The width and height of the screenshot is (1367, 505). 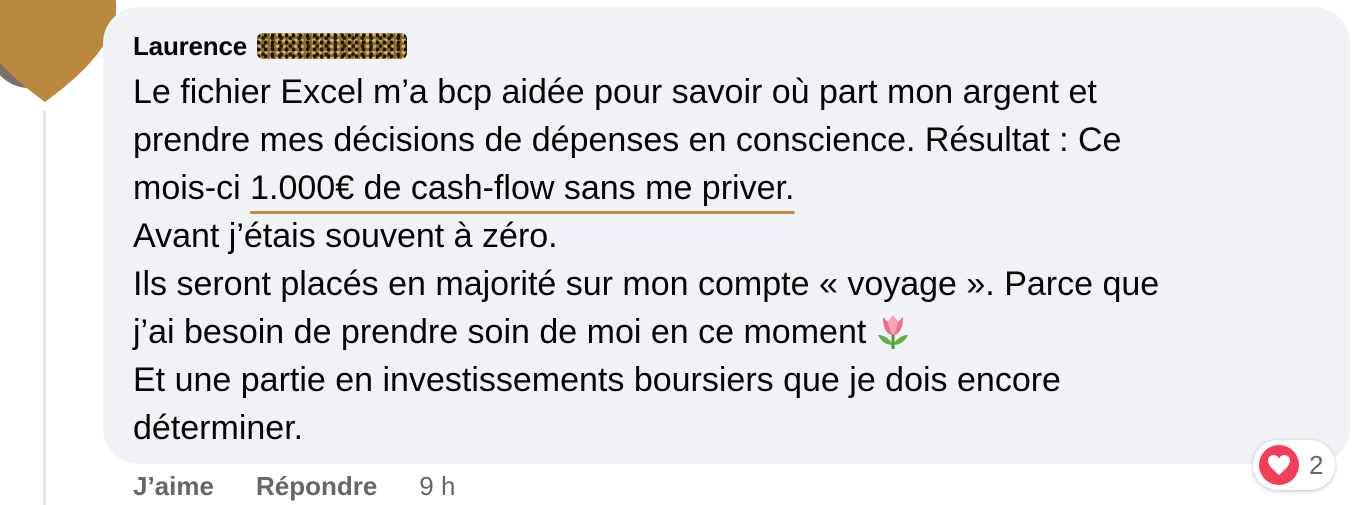 What do you see at coordinates (1316, 464) in the screenshot?
I see `reaction-count: 2` at bounding box center [1316, 464].